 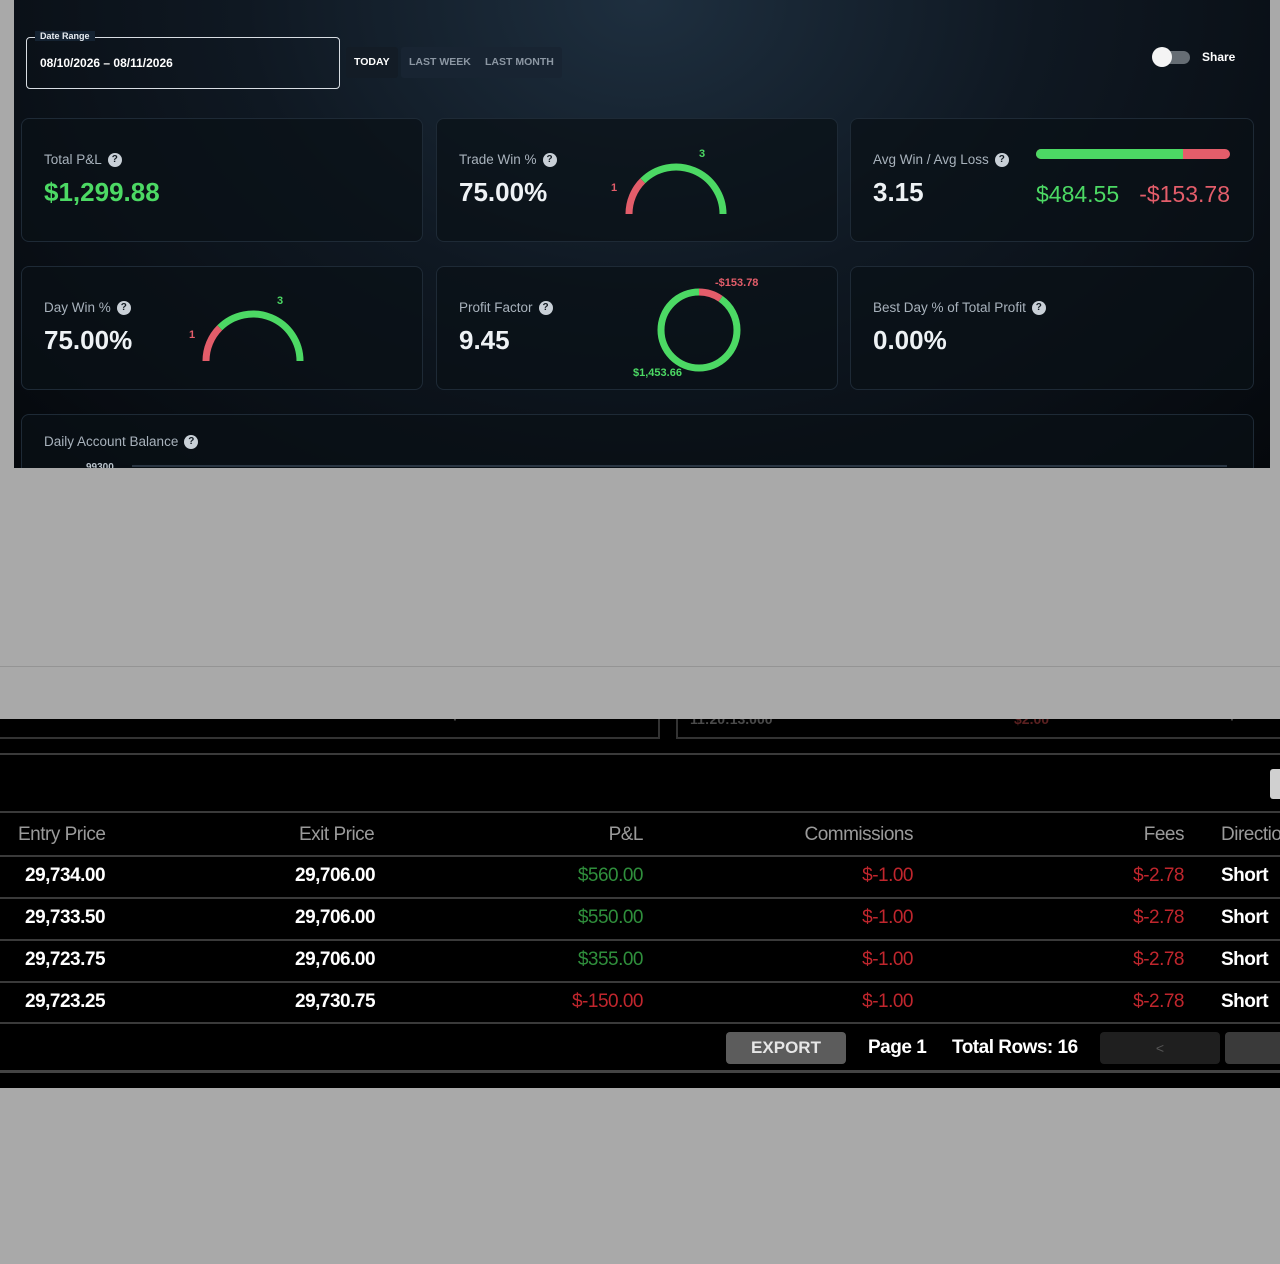 I want to click on share-toggle, so click(x=1172, y=57).